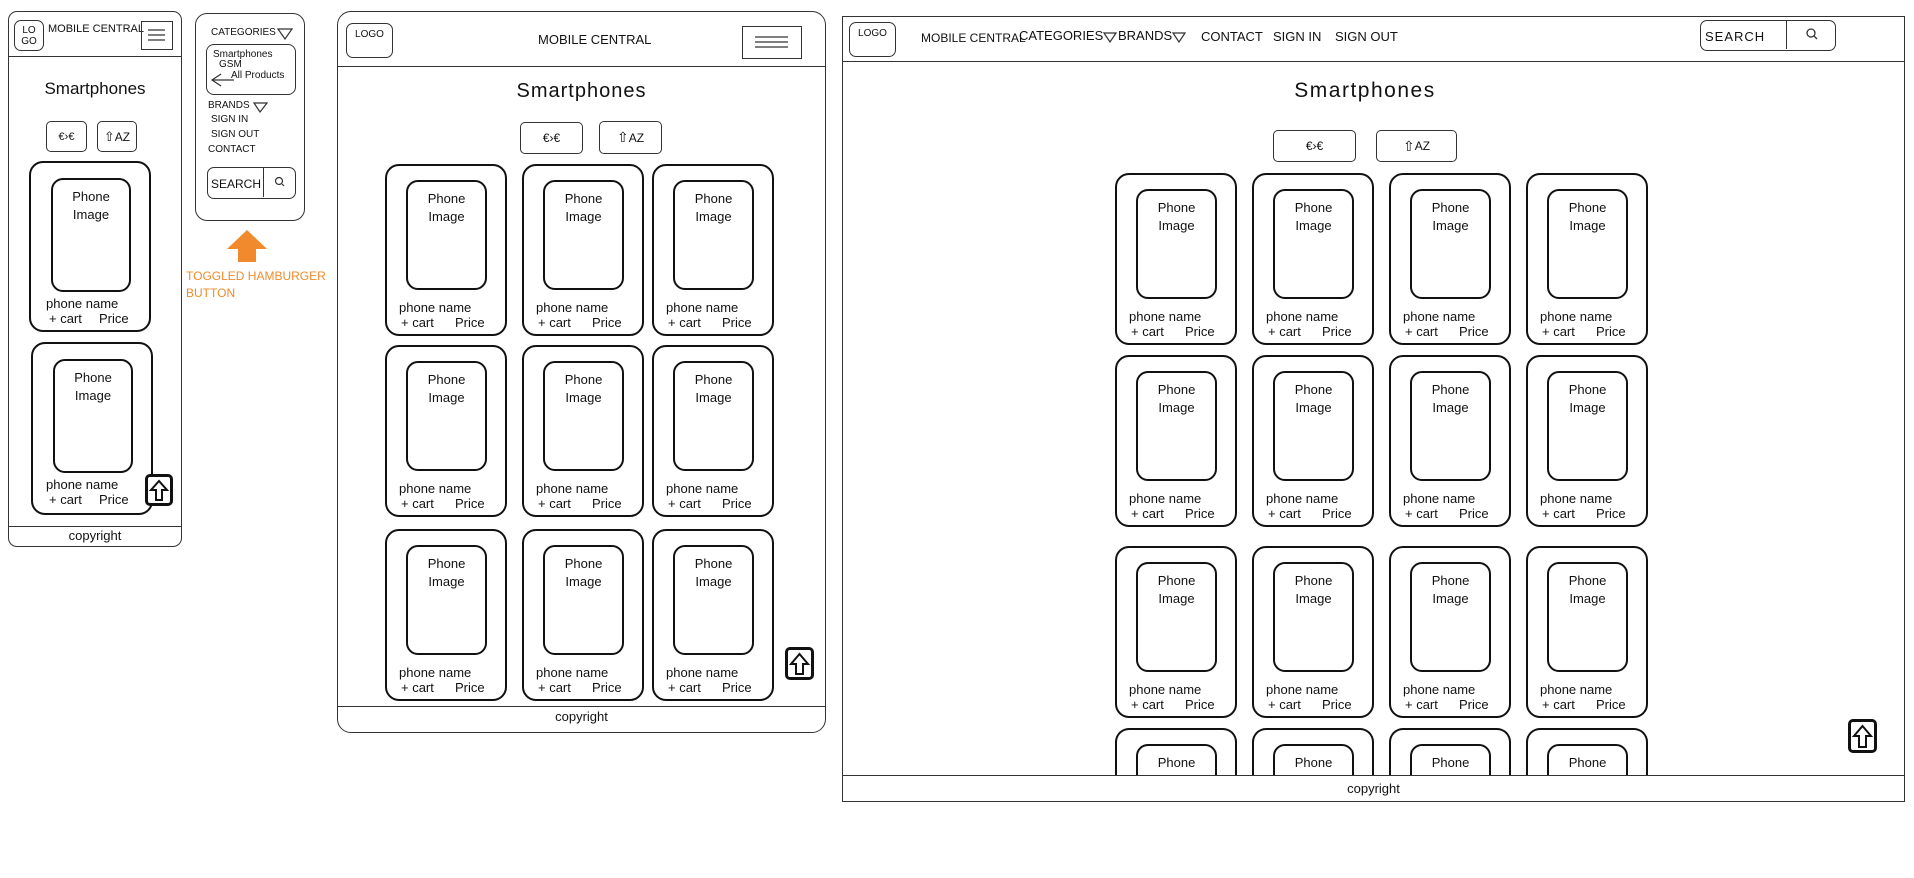  Describe the element at coordinates (973, 38) in the screenshot. I see `brand-name: MOBILE CENTRAL` at that location.